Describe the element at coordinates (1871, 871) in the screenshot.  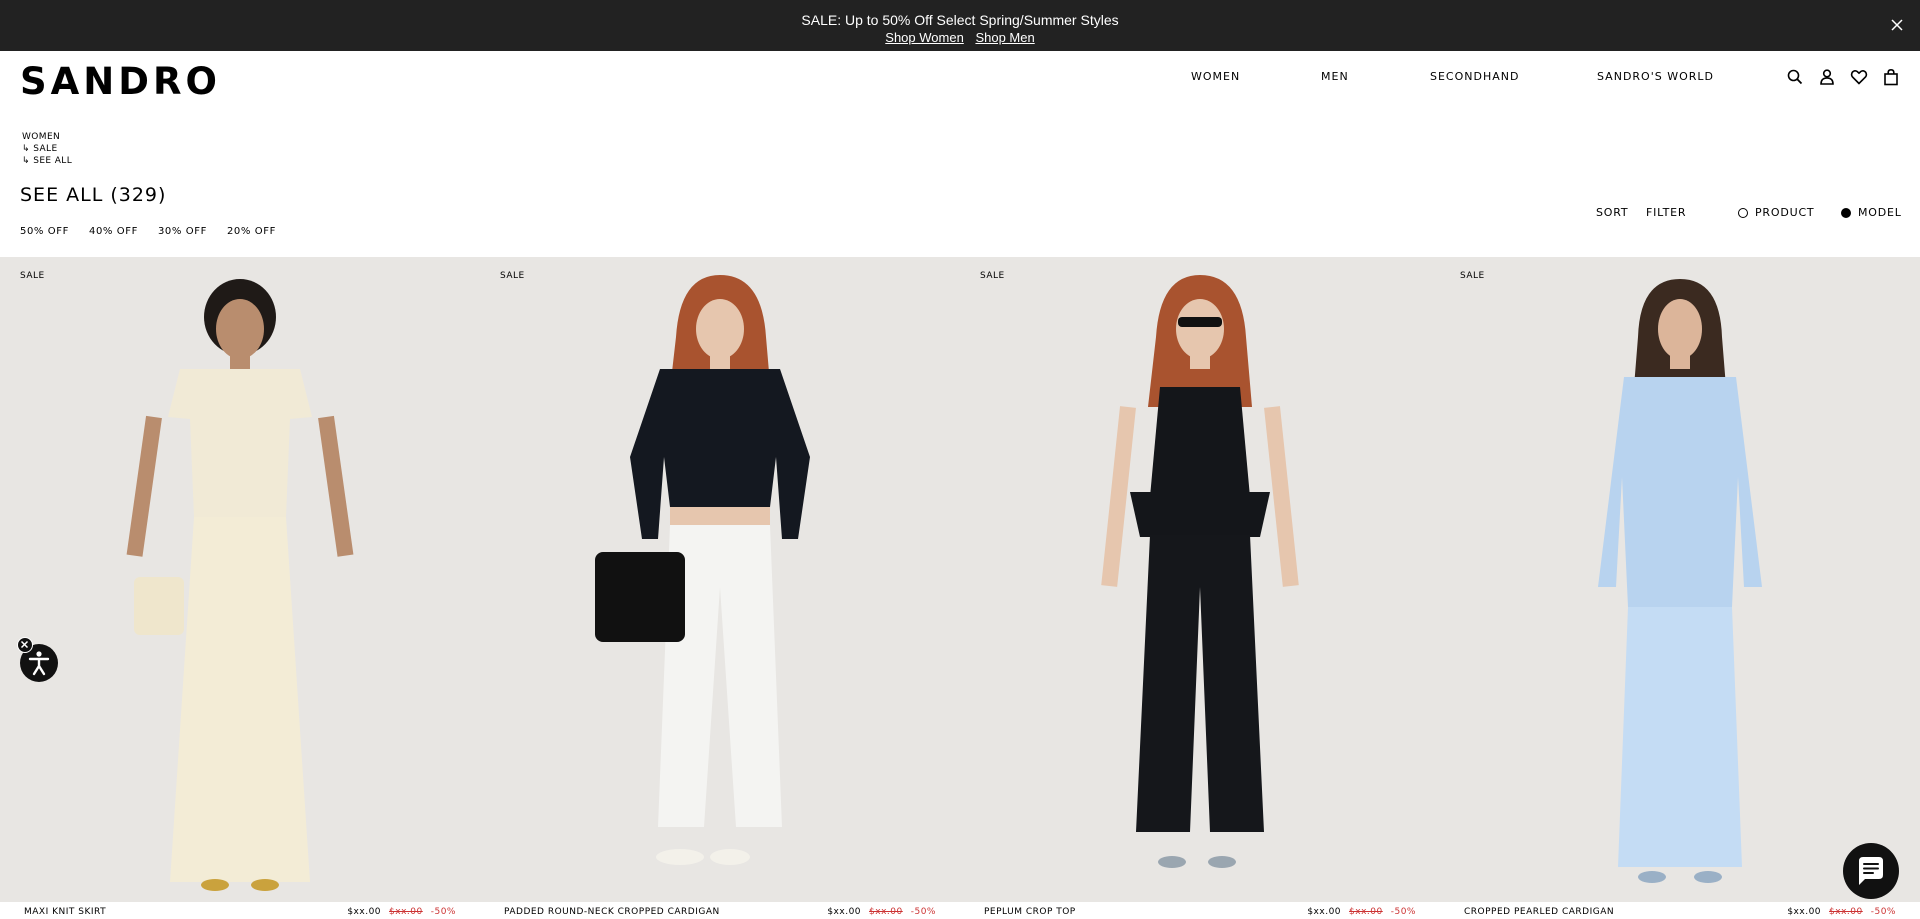
I see `chat-icon` at that location.